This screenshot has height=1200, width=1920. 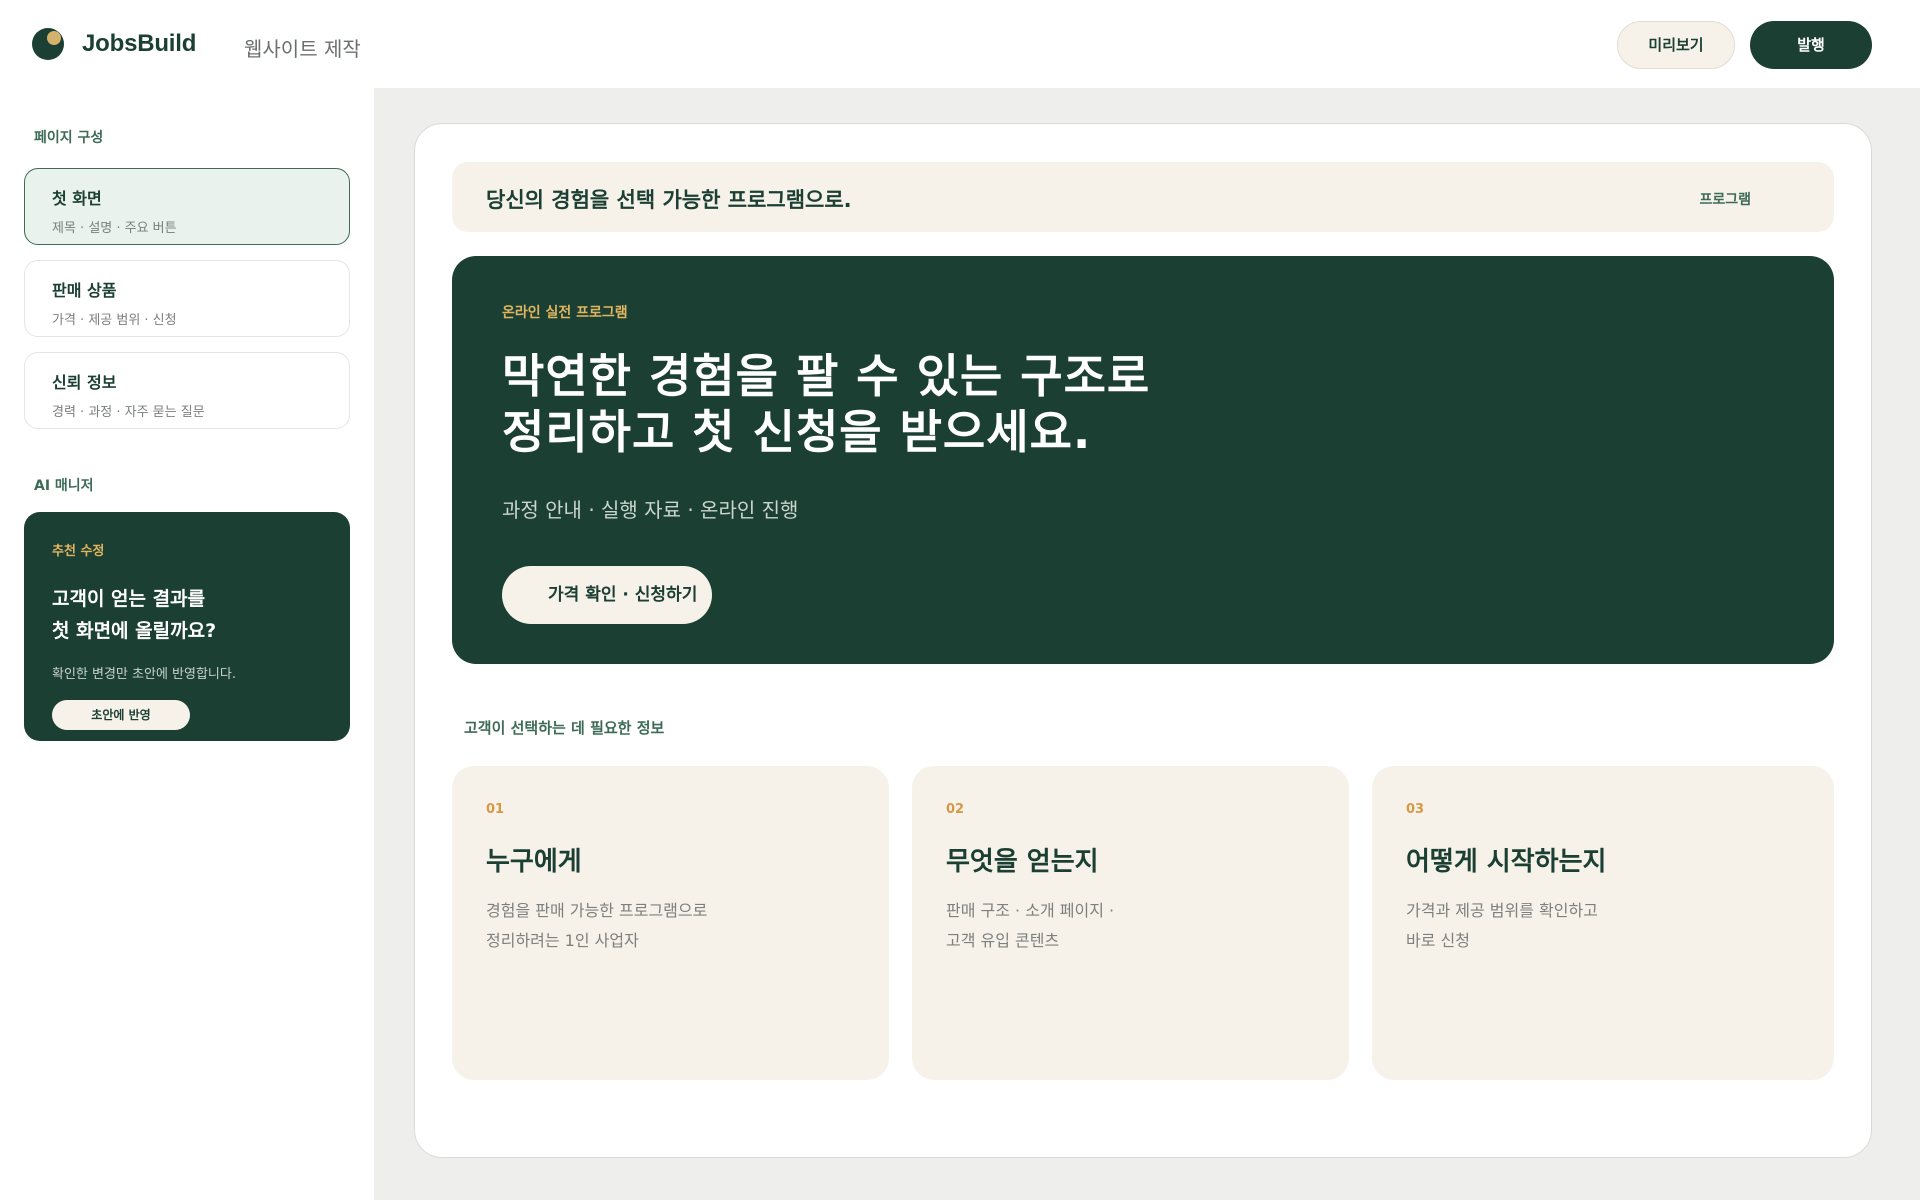 What do you see at coordinates (1811, 45) in the screenshot?
I see `publish-button: 발행` at bounding box center [1811, 45].